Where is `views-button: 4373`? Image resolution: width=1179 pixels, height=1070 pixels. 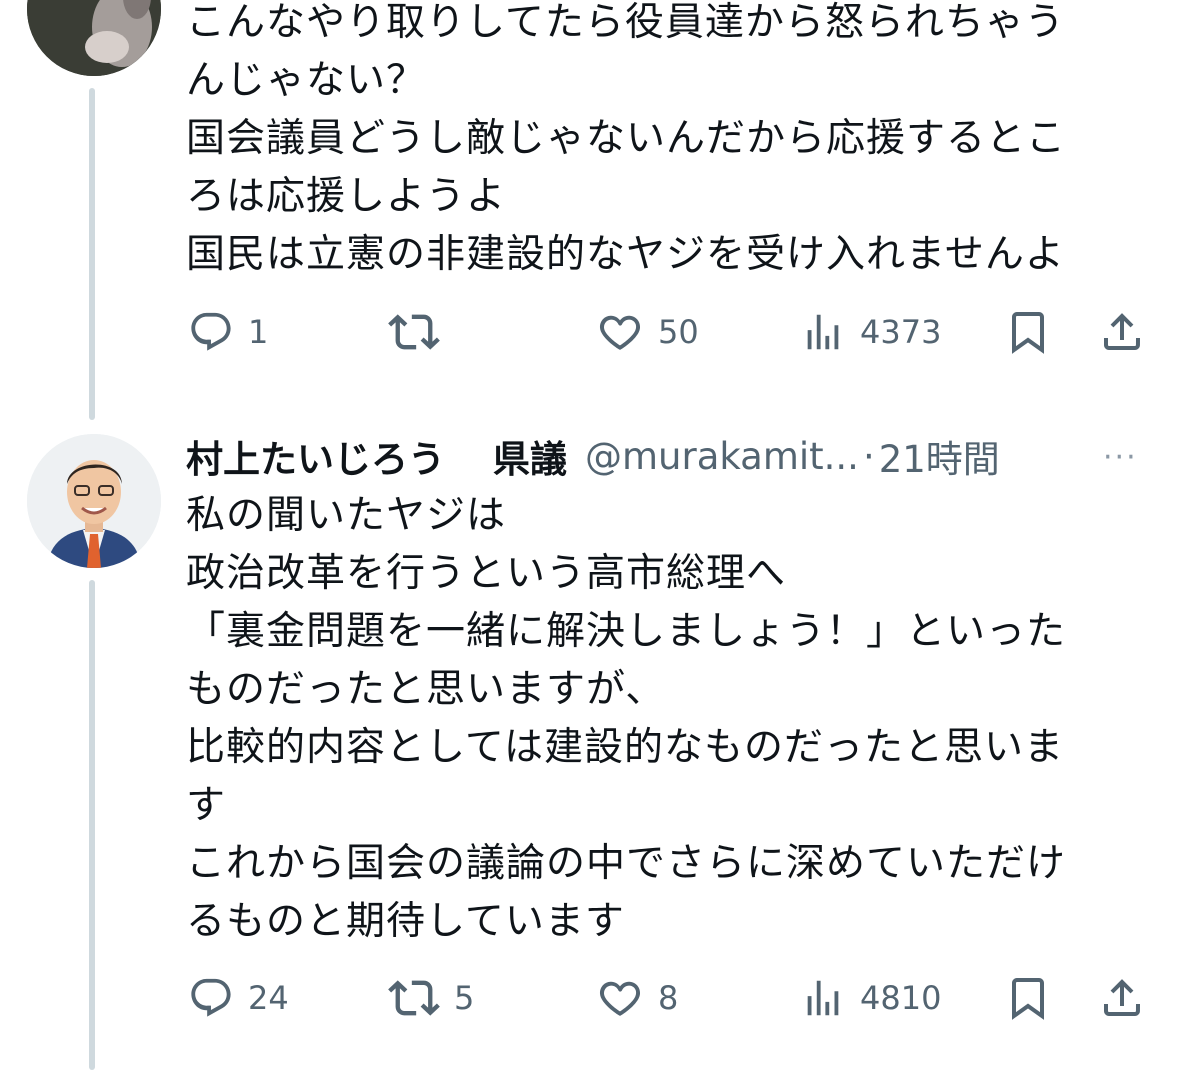 views-button: 4373 is located at coordinates (870, 332).